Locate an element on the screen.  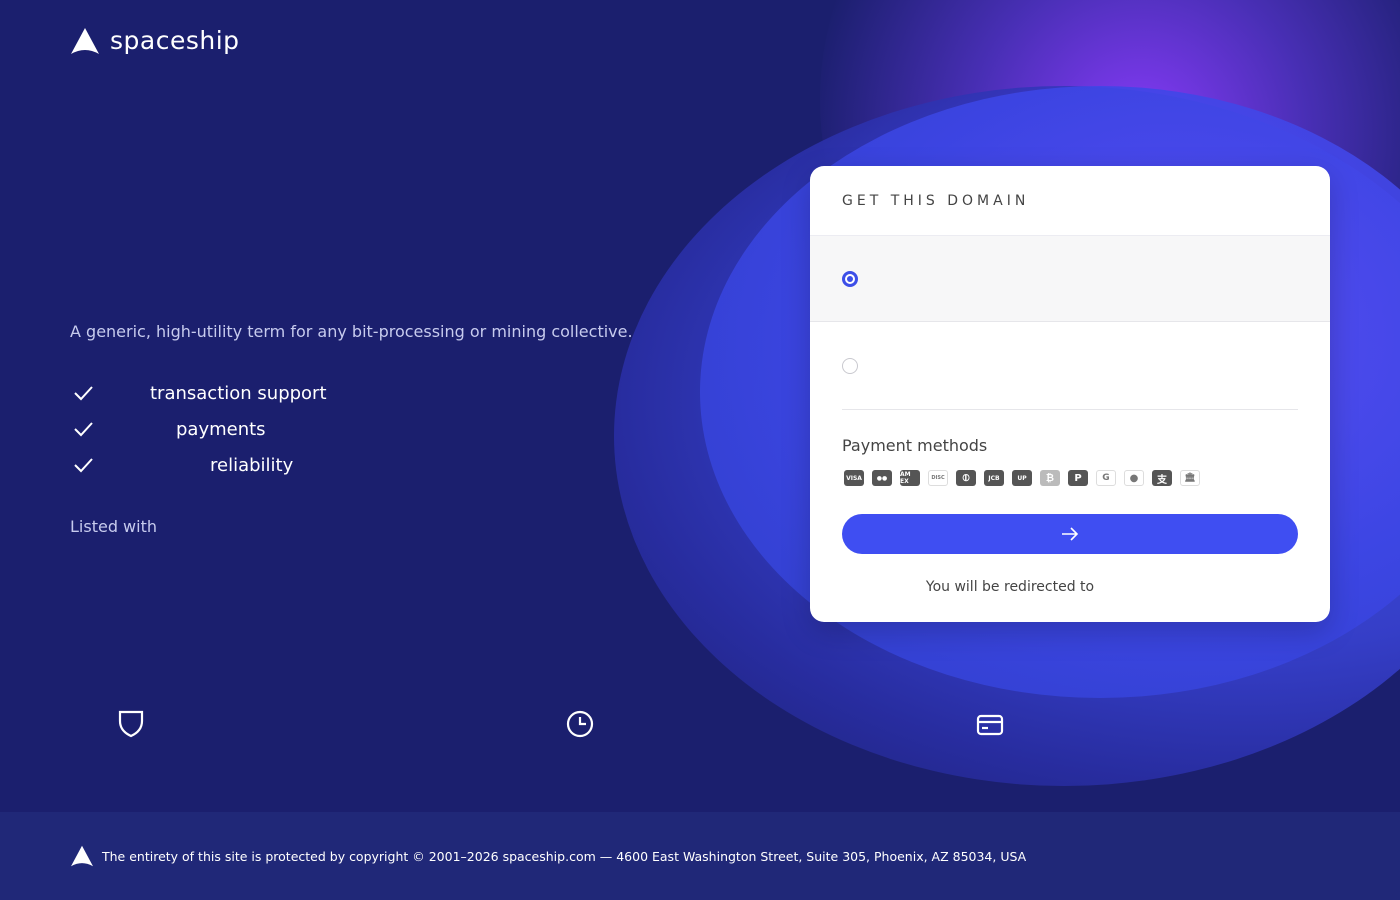
radio-unselected is located at coordinates (850, 366).